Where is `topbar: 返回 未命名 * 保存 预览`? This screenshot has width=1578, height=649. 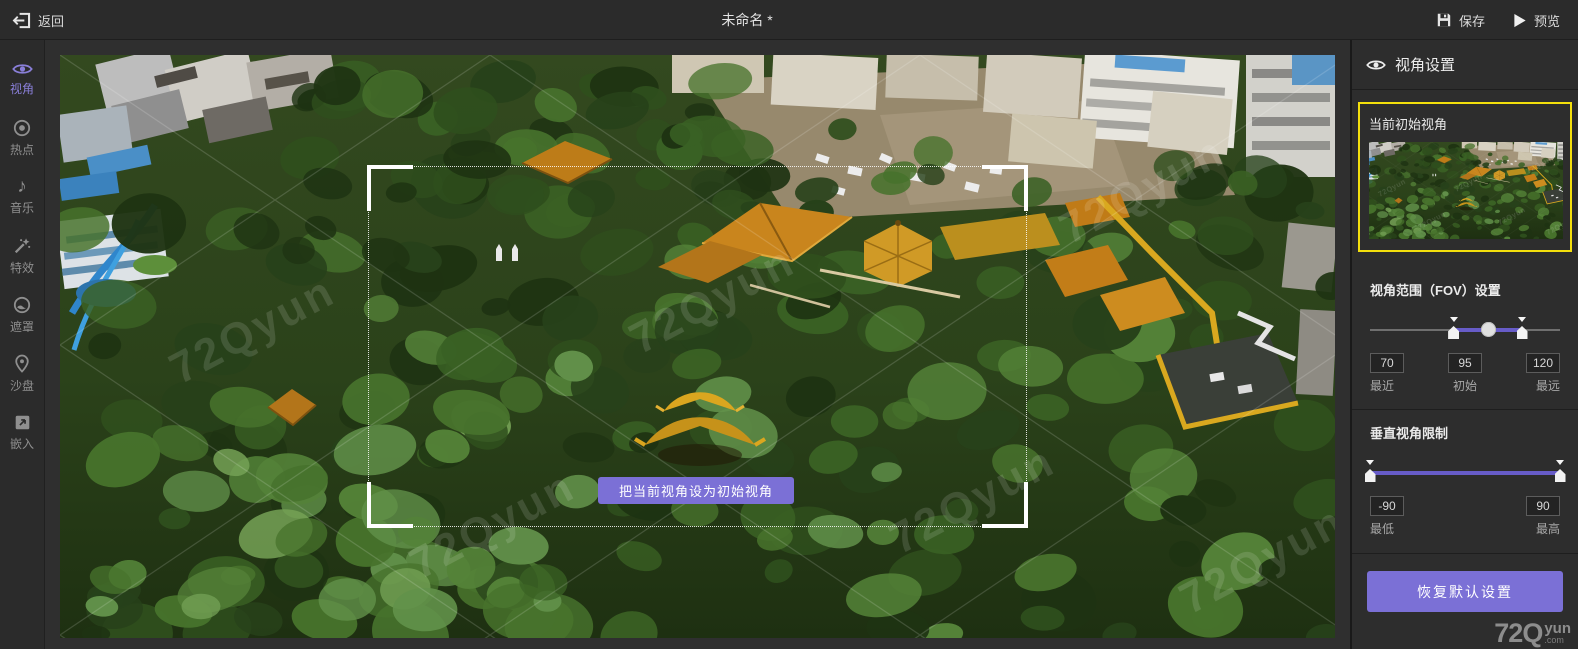 topbar: 返回 未命名 * 保存 预览 is located at coordinates (789, 20).